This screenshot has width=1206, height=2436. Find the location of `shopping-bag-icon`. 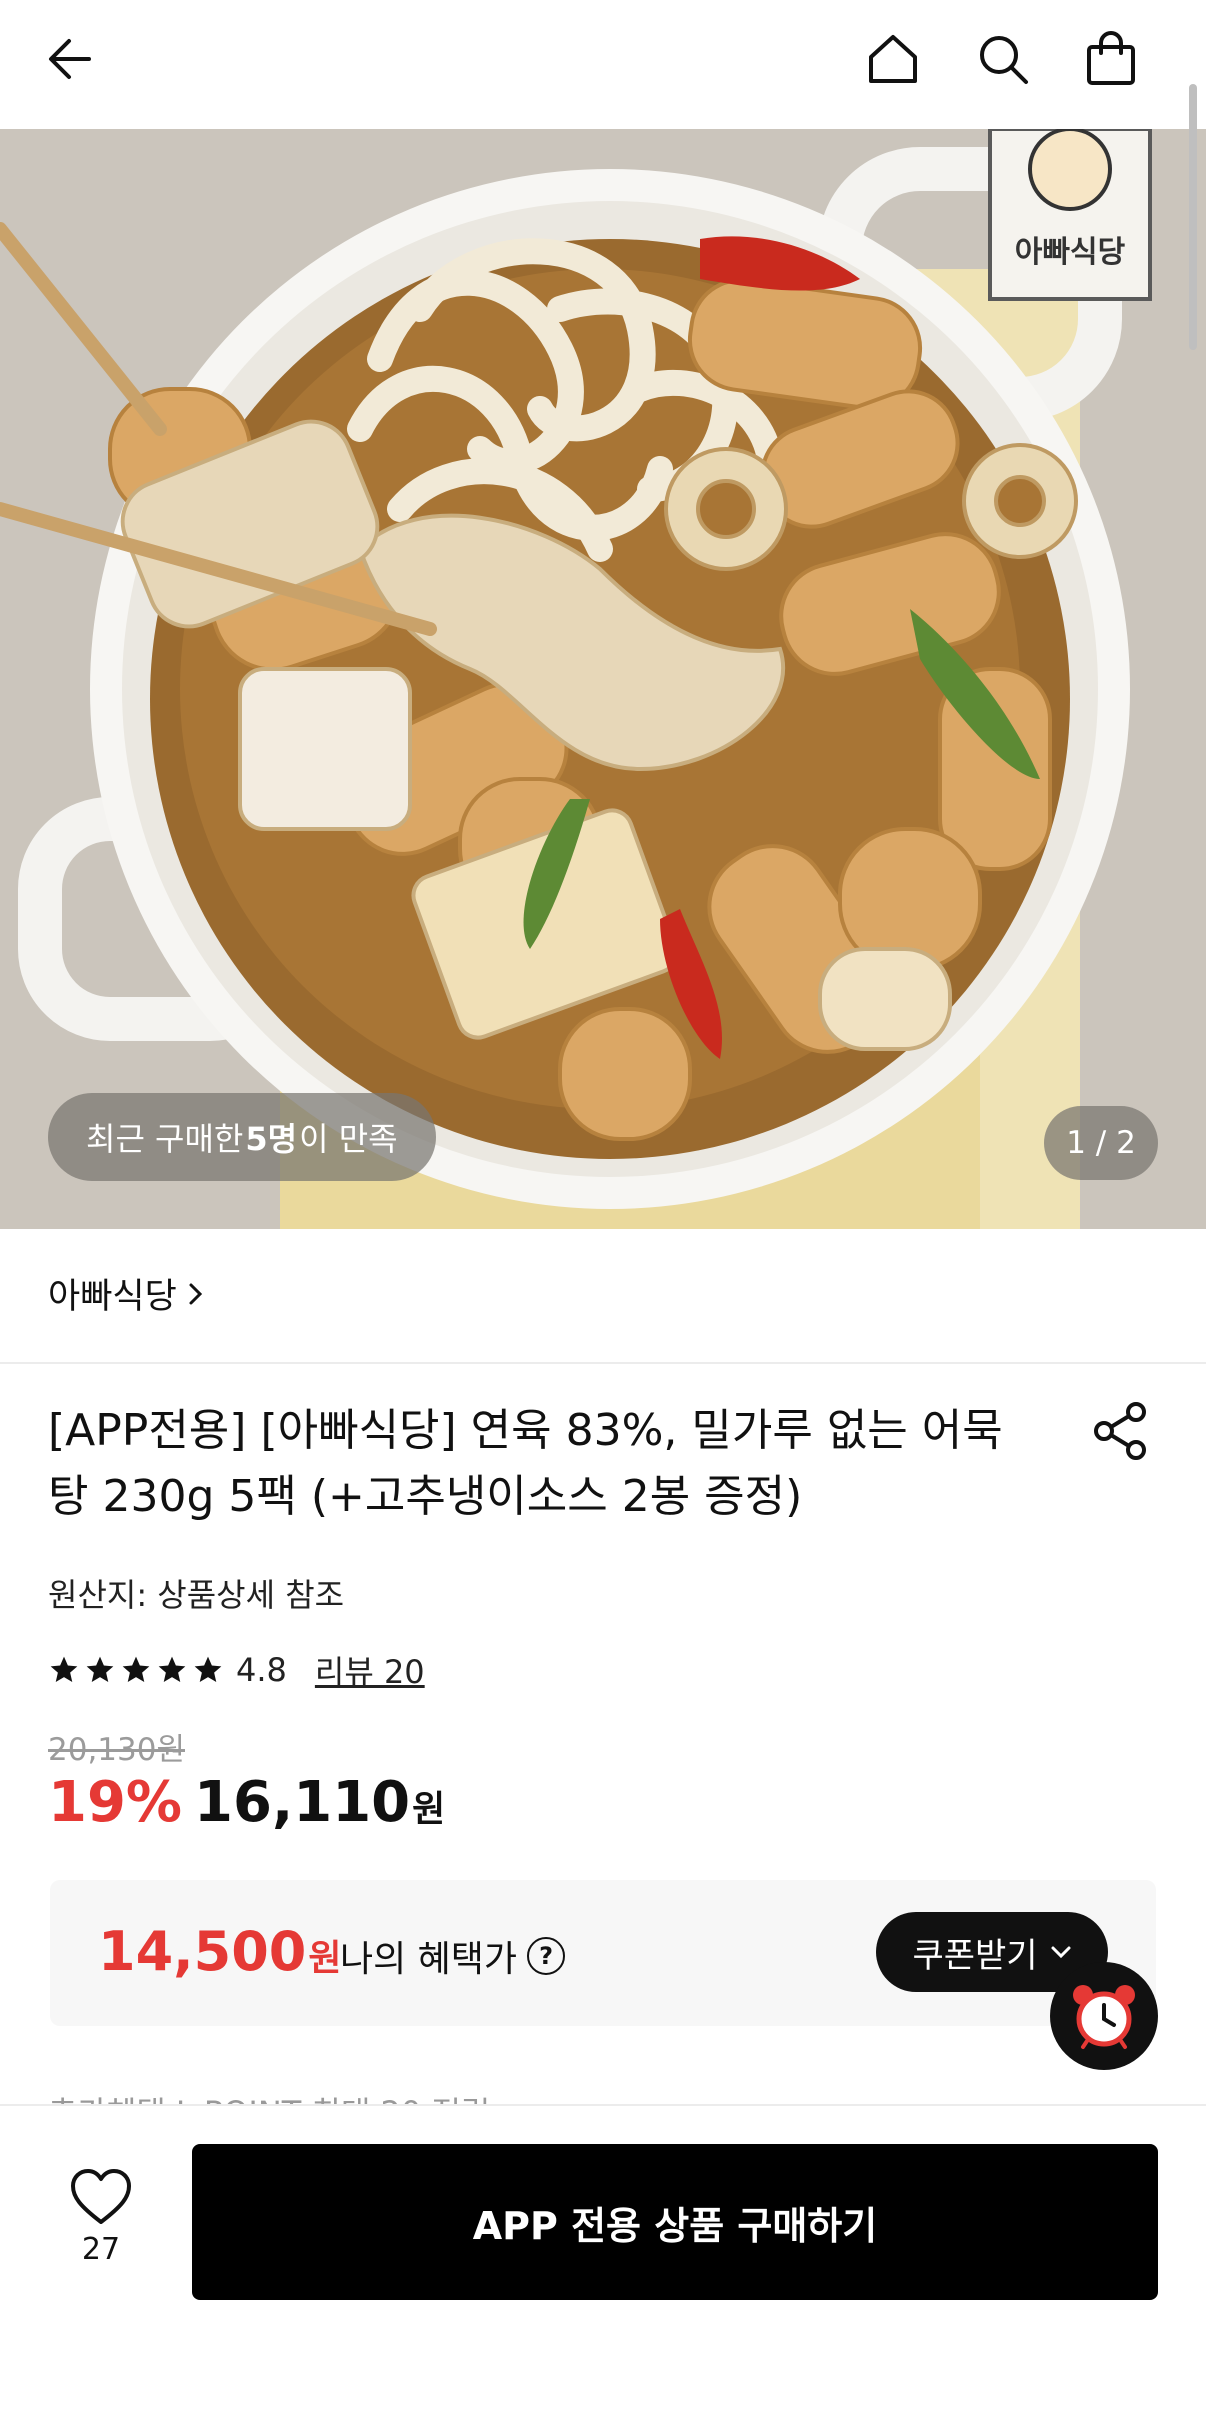

shopping-bag-icon is located at coordinates (1111, 58).